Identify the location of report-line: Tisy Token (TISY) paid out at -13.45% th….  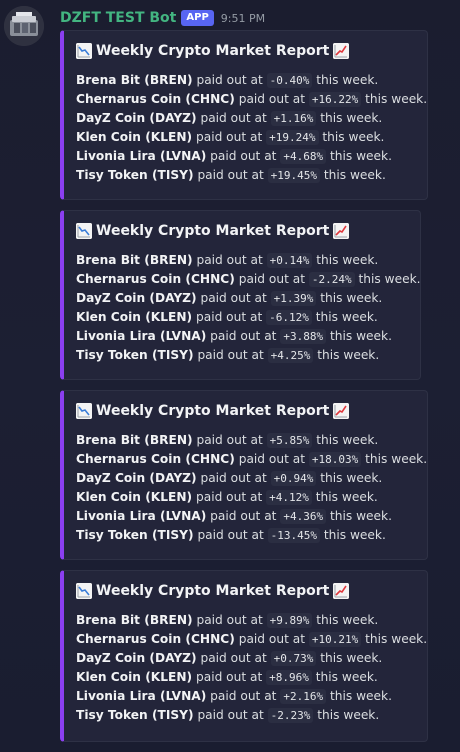
(245, 535).